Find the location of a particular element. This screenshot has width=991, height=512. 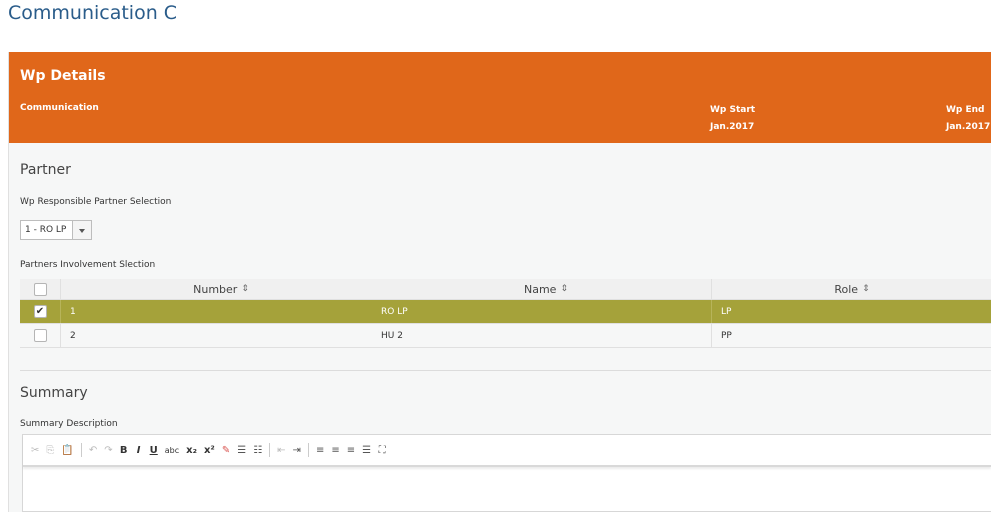

select-all-checkbox is located at coordinates (40, 289).